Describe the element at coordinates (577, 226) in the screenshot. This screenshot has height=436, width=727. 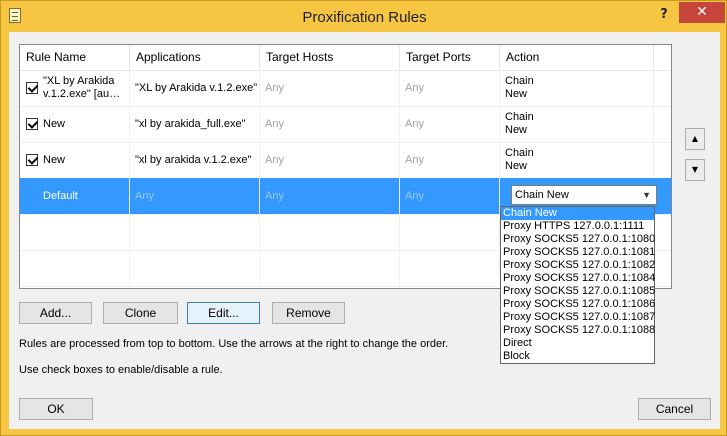
I see `dropdown-option: Proxy HTTPS 127.0.0.1:1111` at that location.